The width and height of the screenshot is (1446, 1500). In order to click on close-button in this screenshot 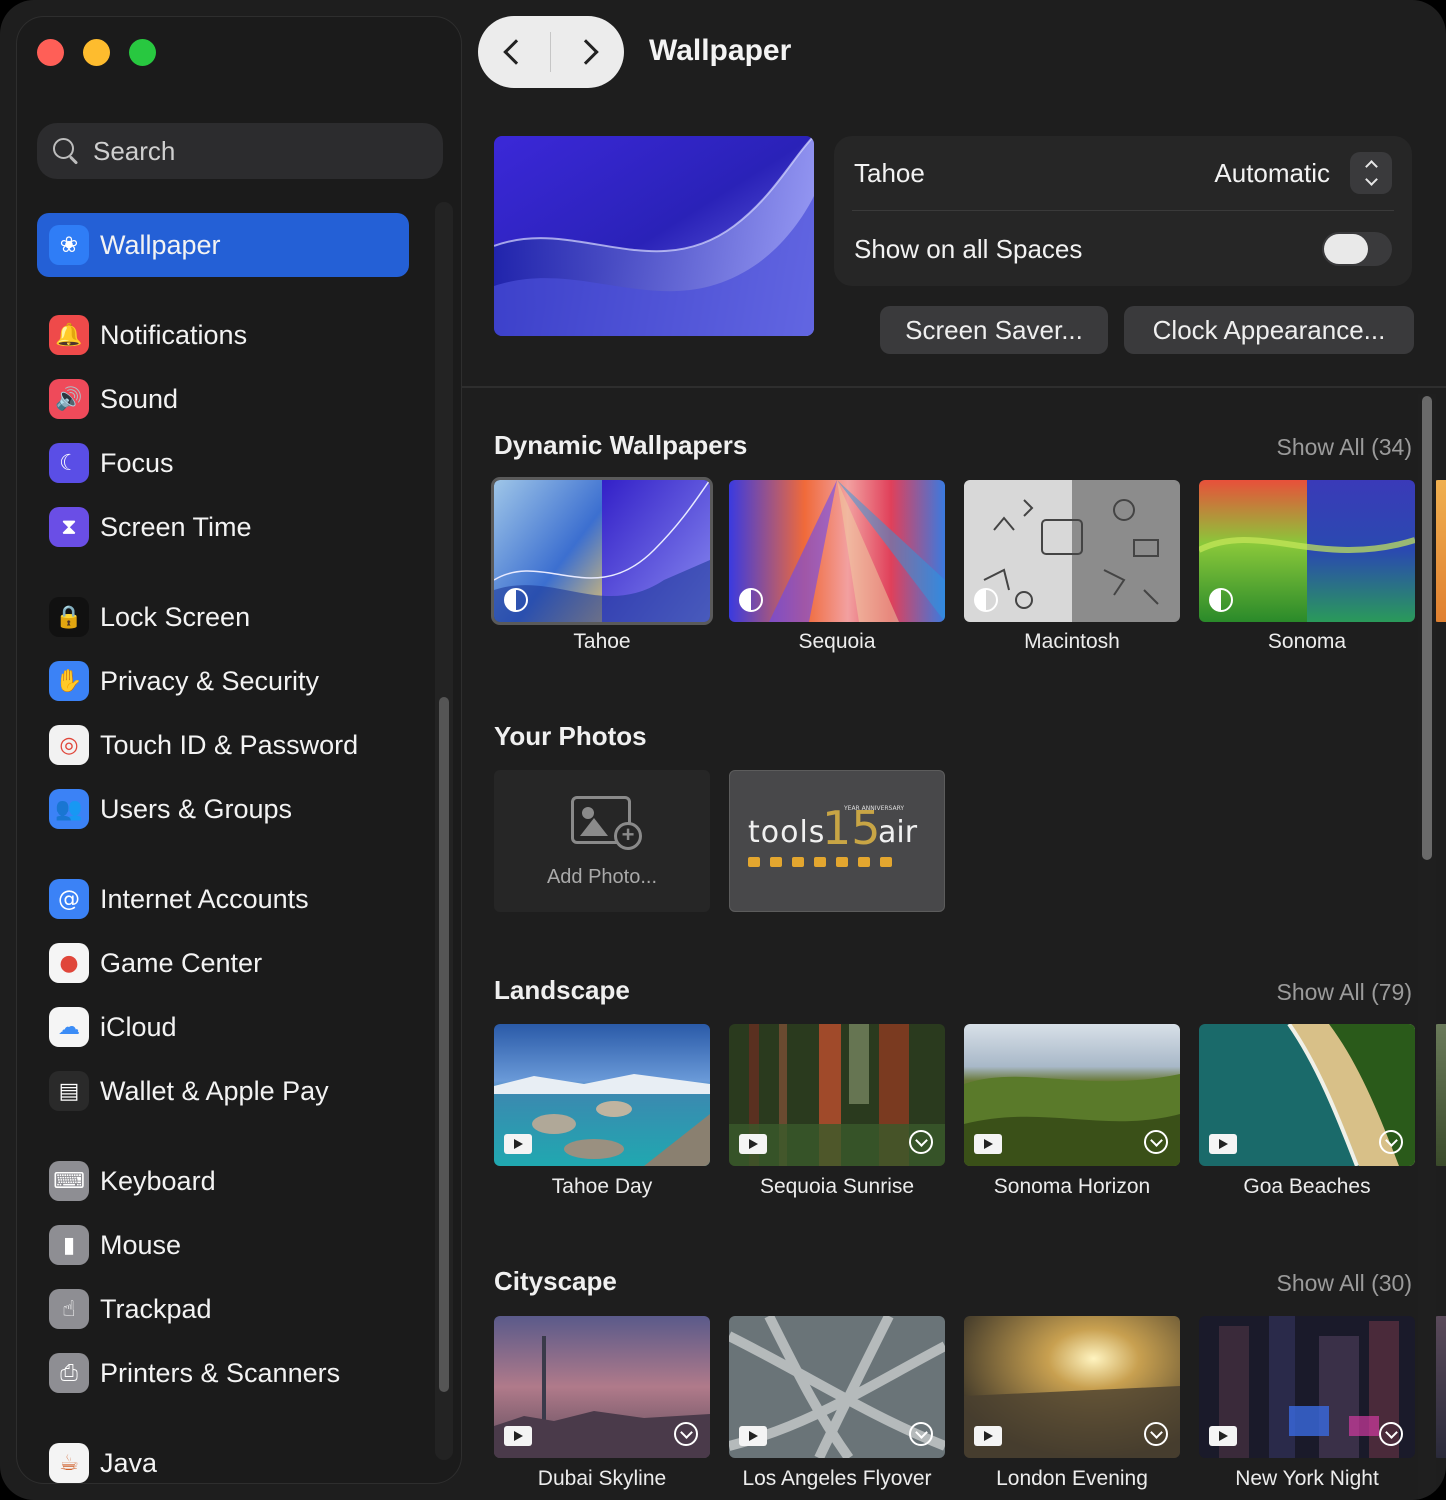, I will do `click(50, 52)`.